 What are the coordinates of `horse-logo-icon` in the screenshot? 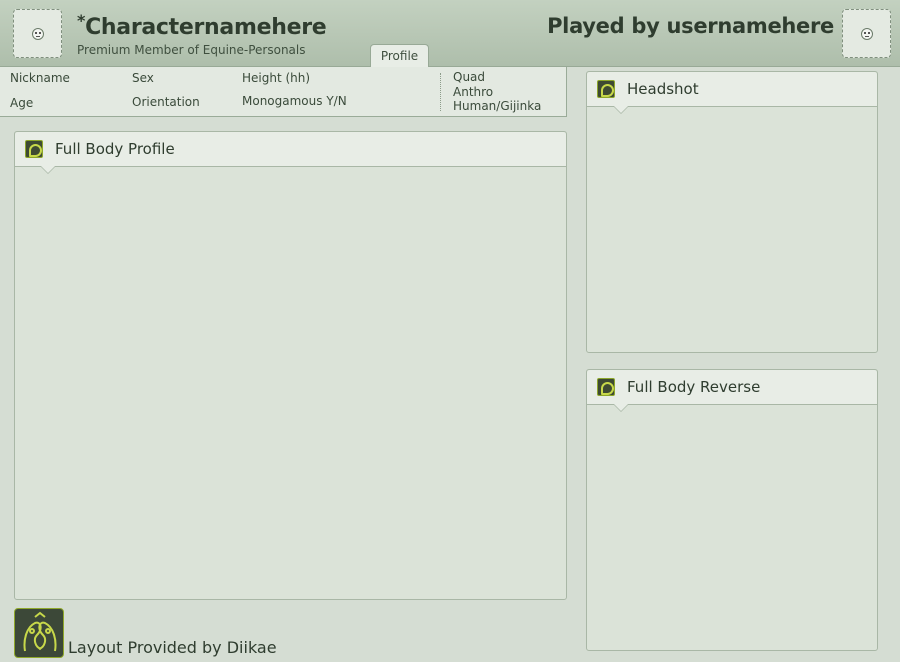 It's located at (40, 631).